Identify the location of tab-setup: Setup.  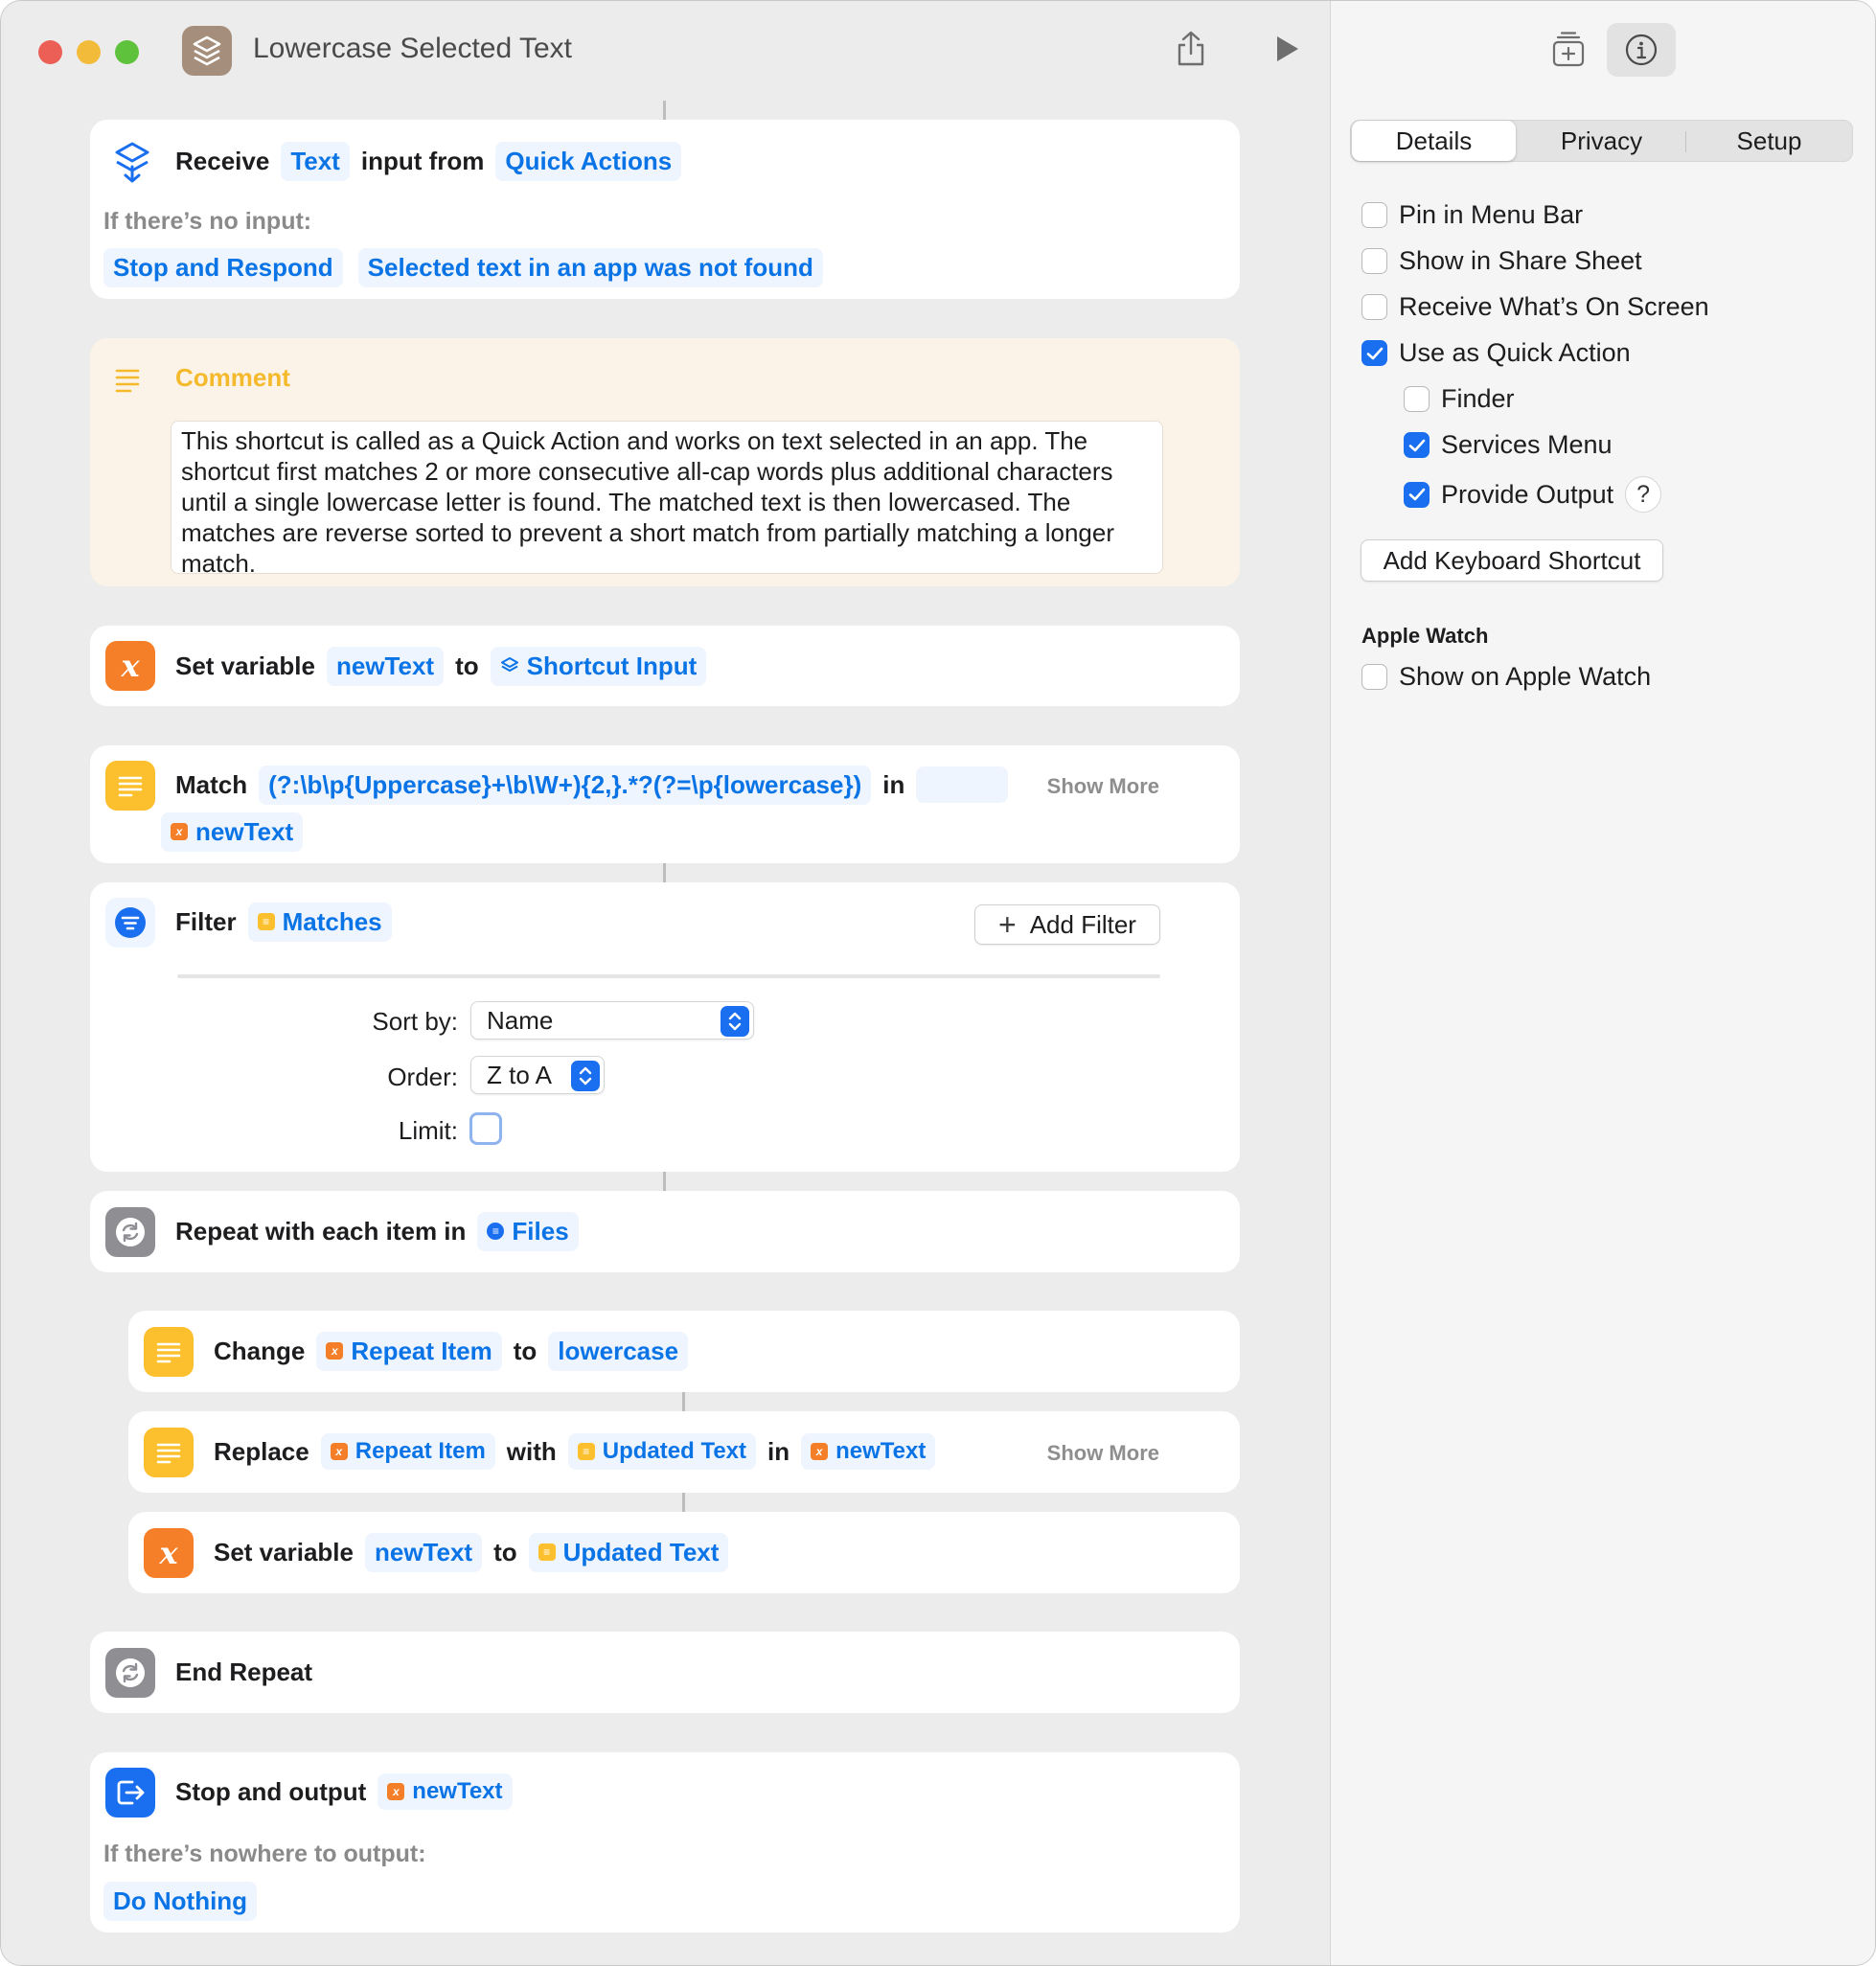
(1769, 141).